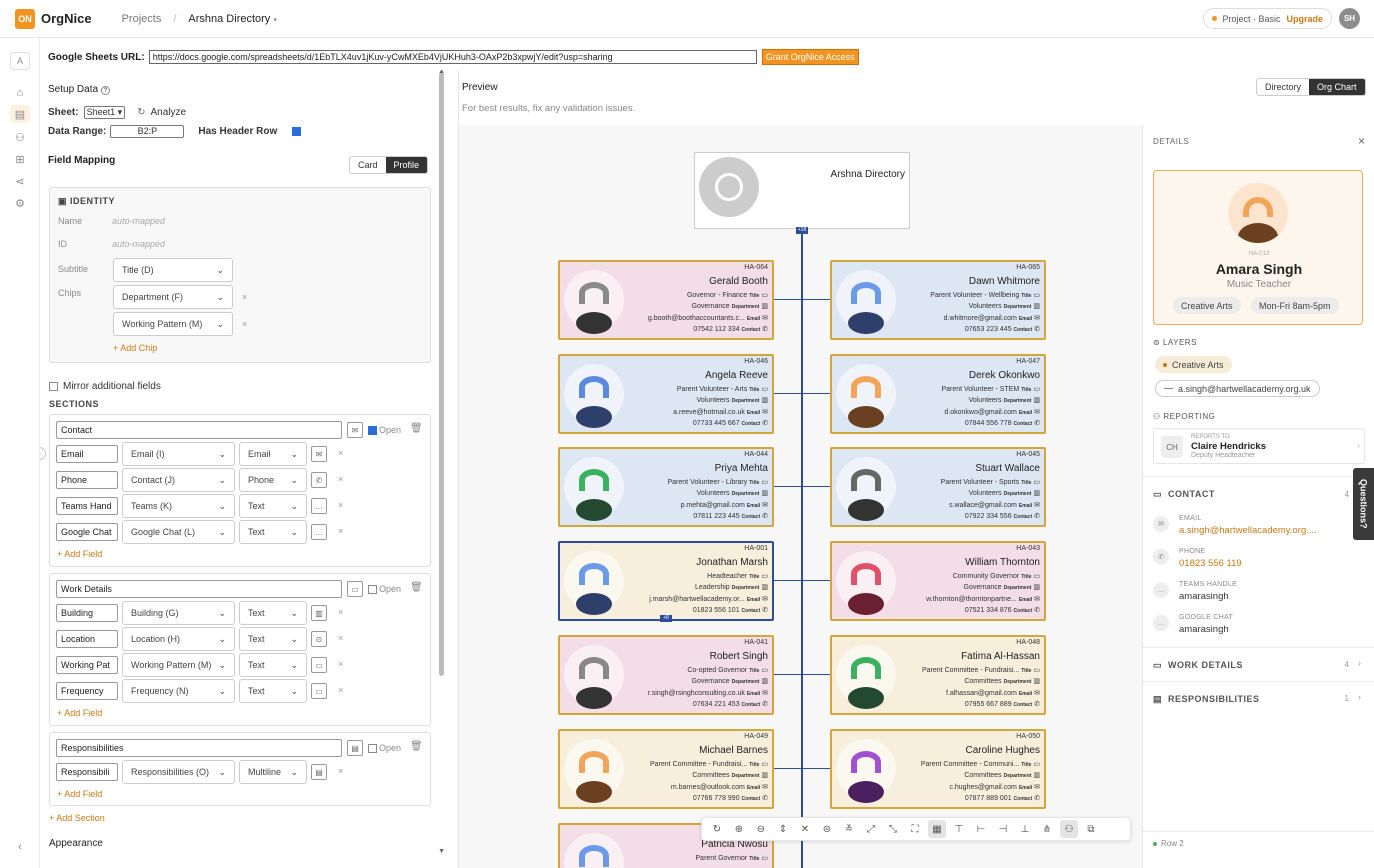 The width and height of the screenshot is (1374, 868). What do you see at coordinates (1193, 364) in the screenshot?
I see `layer-chip-department: Creative Arts` at bounding box center [1193, 364].